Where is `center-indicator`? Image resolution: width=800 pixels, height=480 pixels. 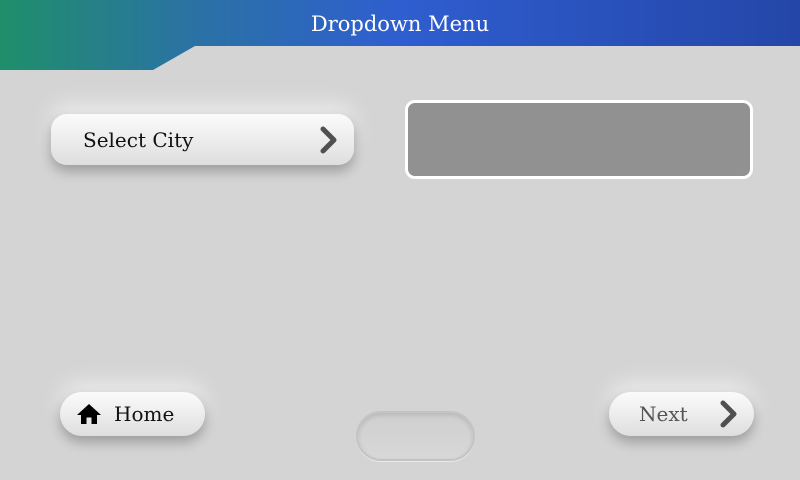
center-indicator is located at coordinates (415, 436).